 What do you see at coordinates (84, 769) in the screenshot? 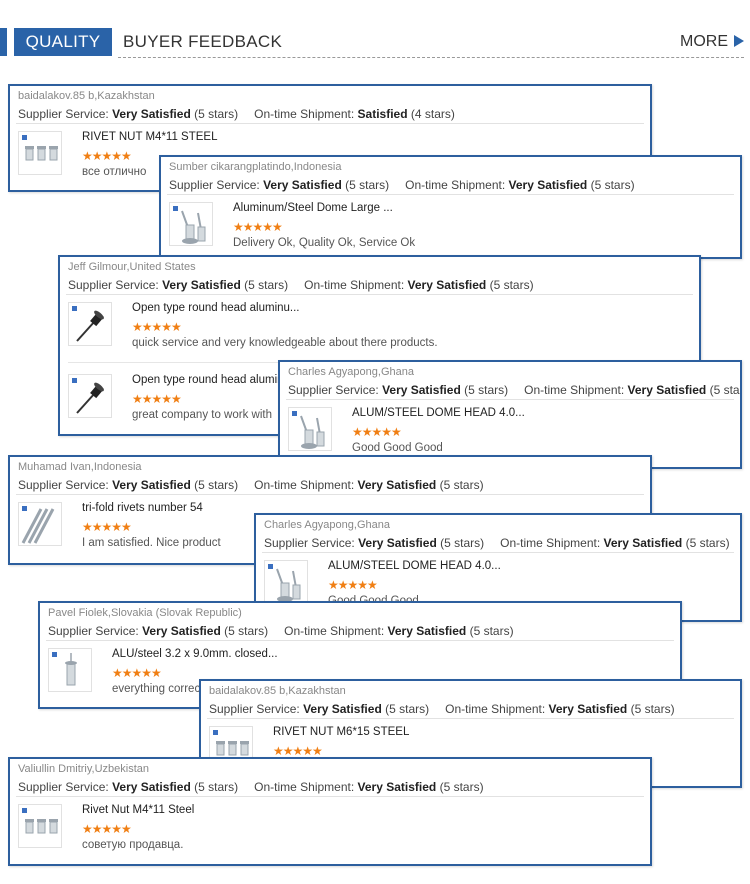
I see `buyer-name: Valiullin Dmitriy,Uzbekistan` at bounding box center [84, 769].